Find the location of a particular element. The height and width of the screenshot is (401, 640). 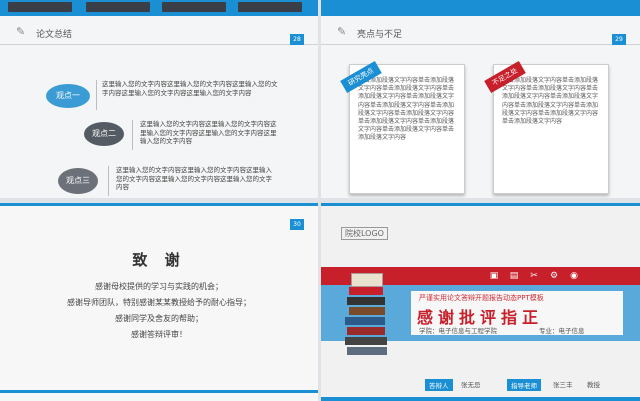

slide-header: ✎ 亮点与不足 29 is located at coordinates (480, 33).